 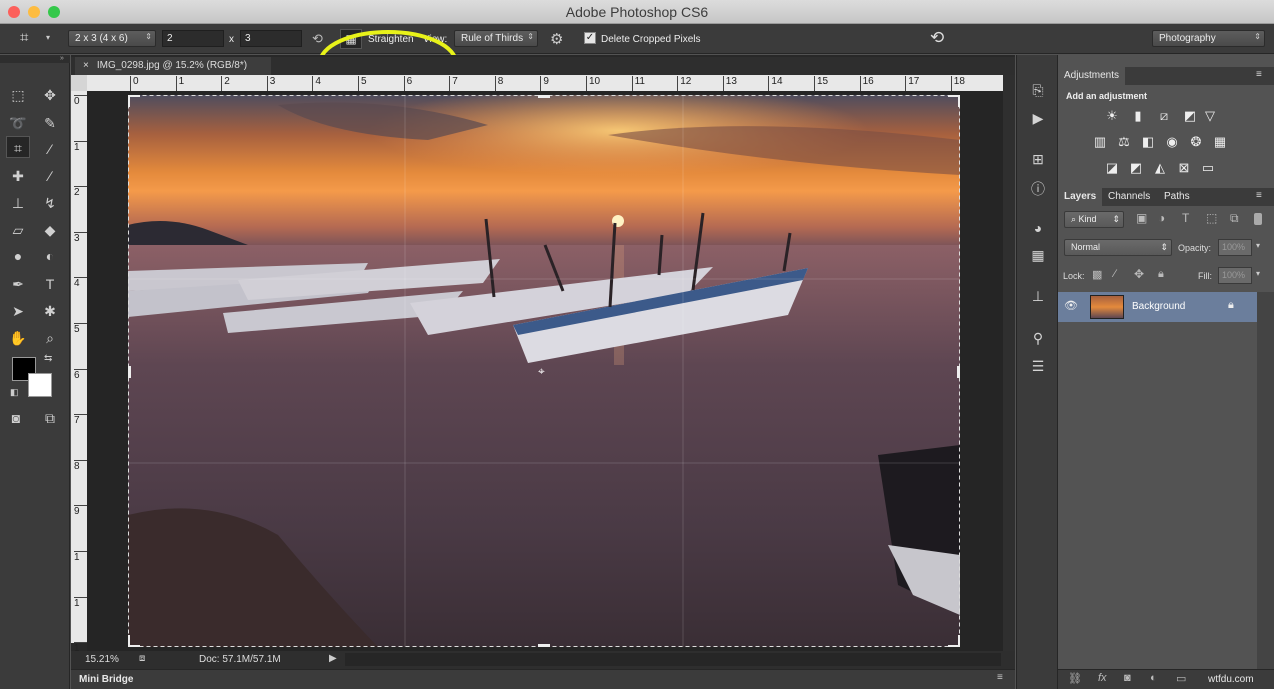 I want to click on adjustment-filter-icon: ◑, so click(x=1161, y=218).